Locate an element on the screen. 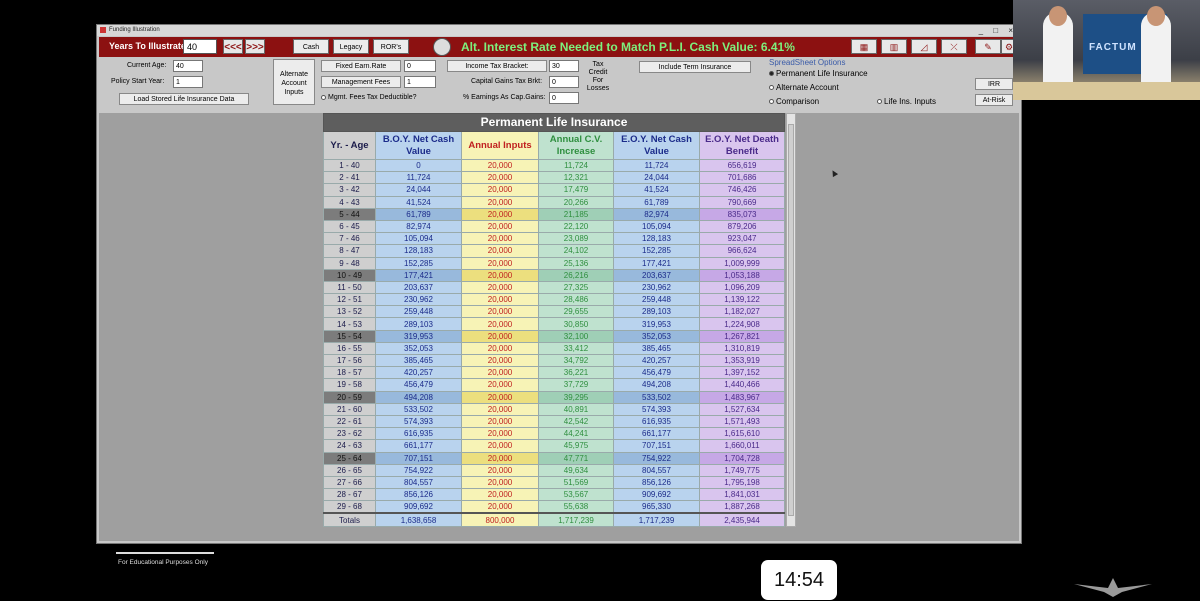  management-fees-input: 1 is located at coordinates (420, 82).